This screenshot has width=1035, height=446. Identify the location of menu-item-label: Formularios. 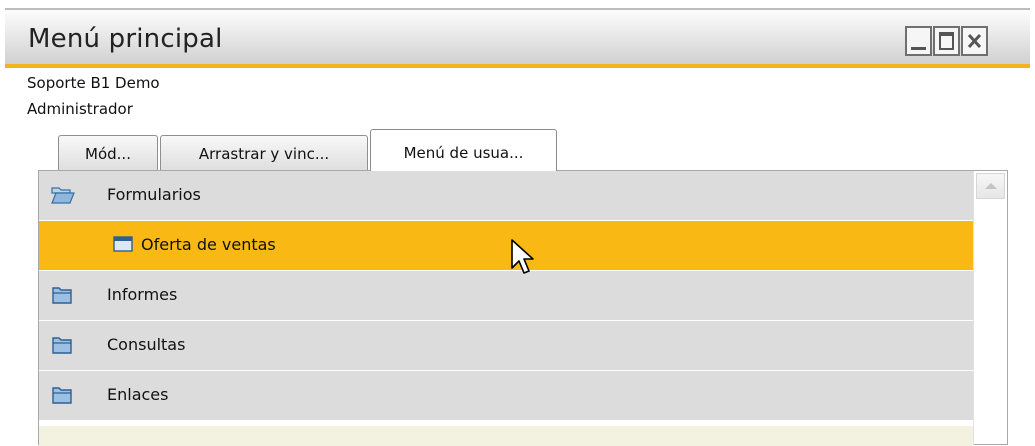
(154, 194).